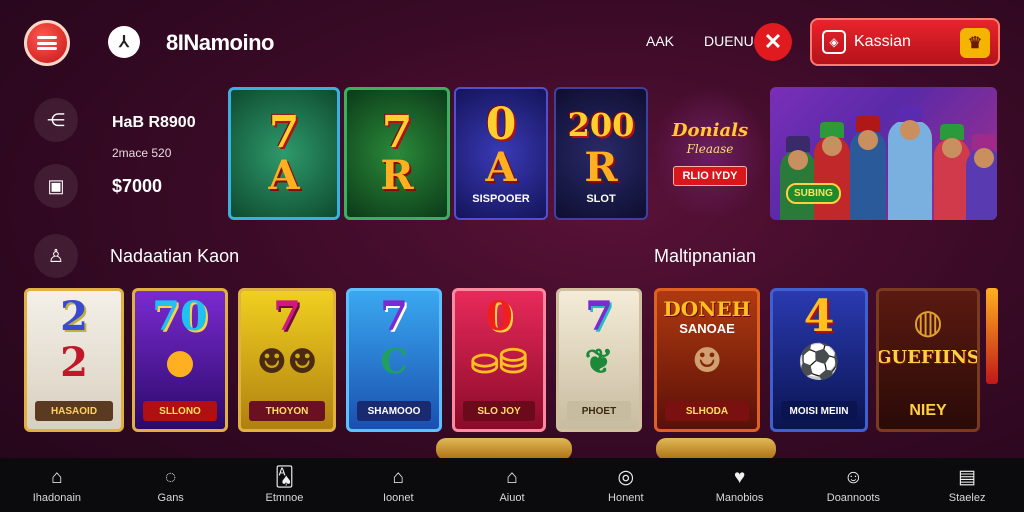  I want to click on nav-label: Manobios, so click(739, 498).